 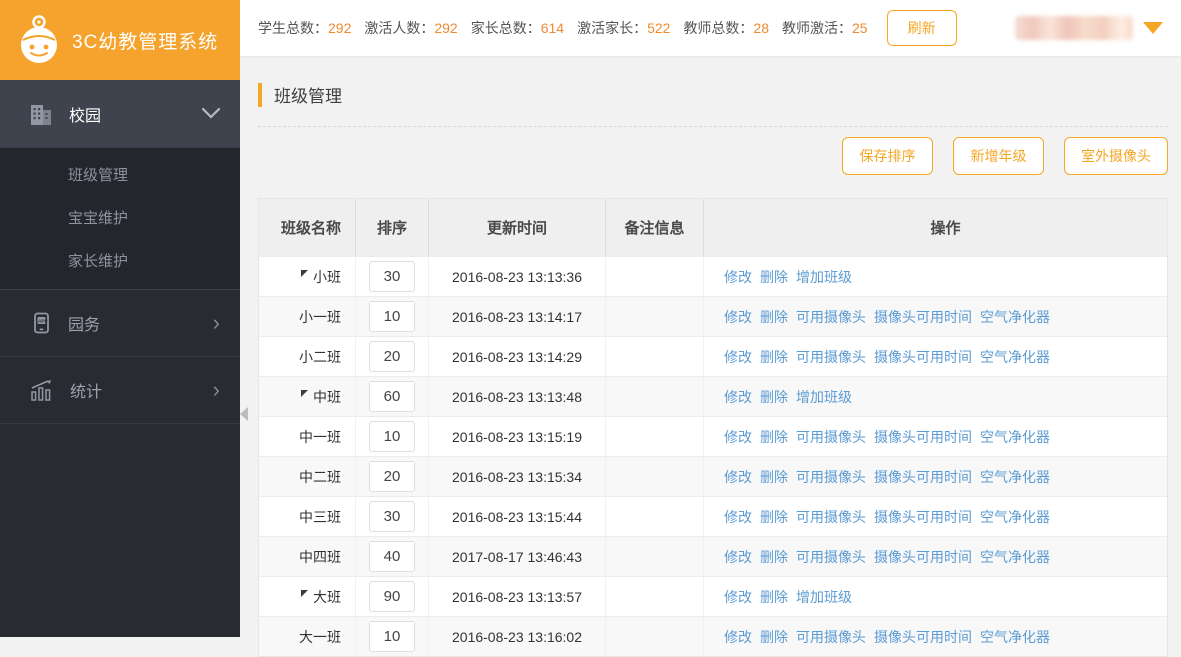 I want to click on class-name-text: 大班, so click(x=327, y=596).